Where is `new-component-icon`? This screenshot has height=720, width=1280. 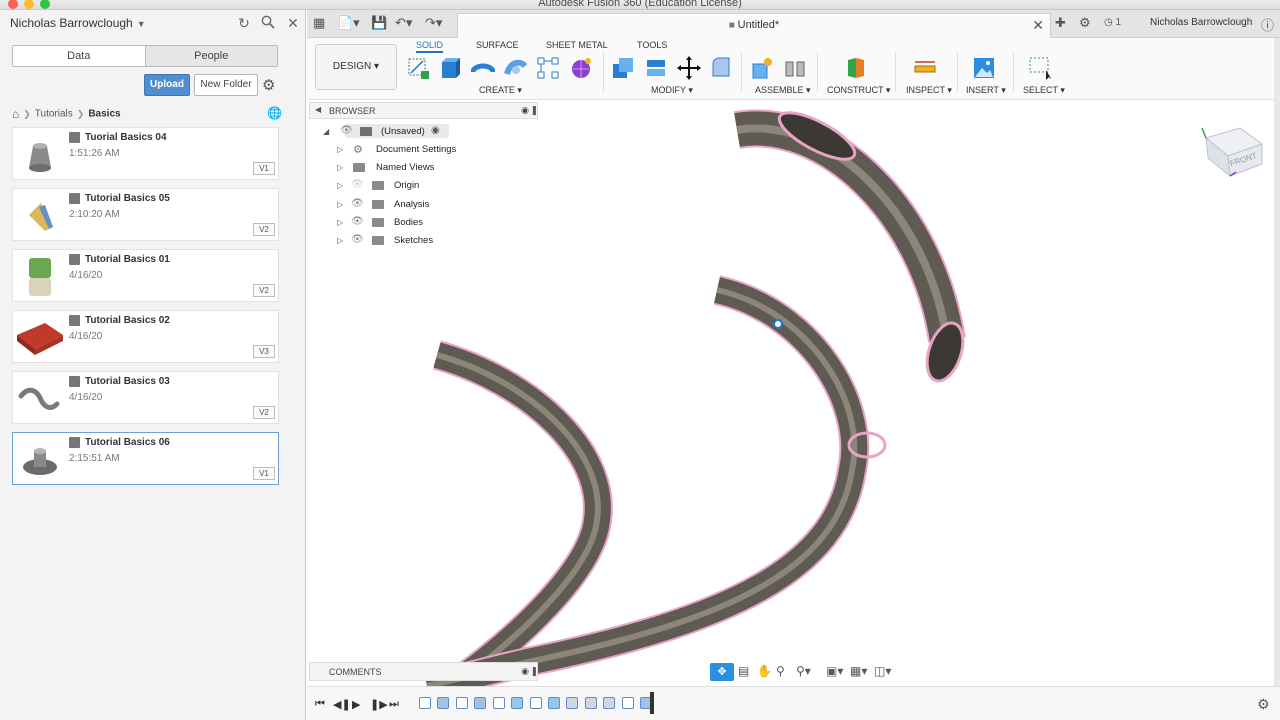 new-component-icon is located at coordinates (762, 68).